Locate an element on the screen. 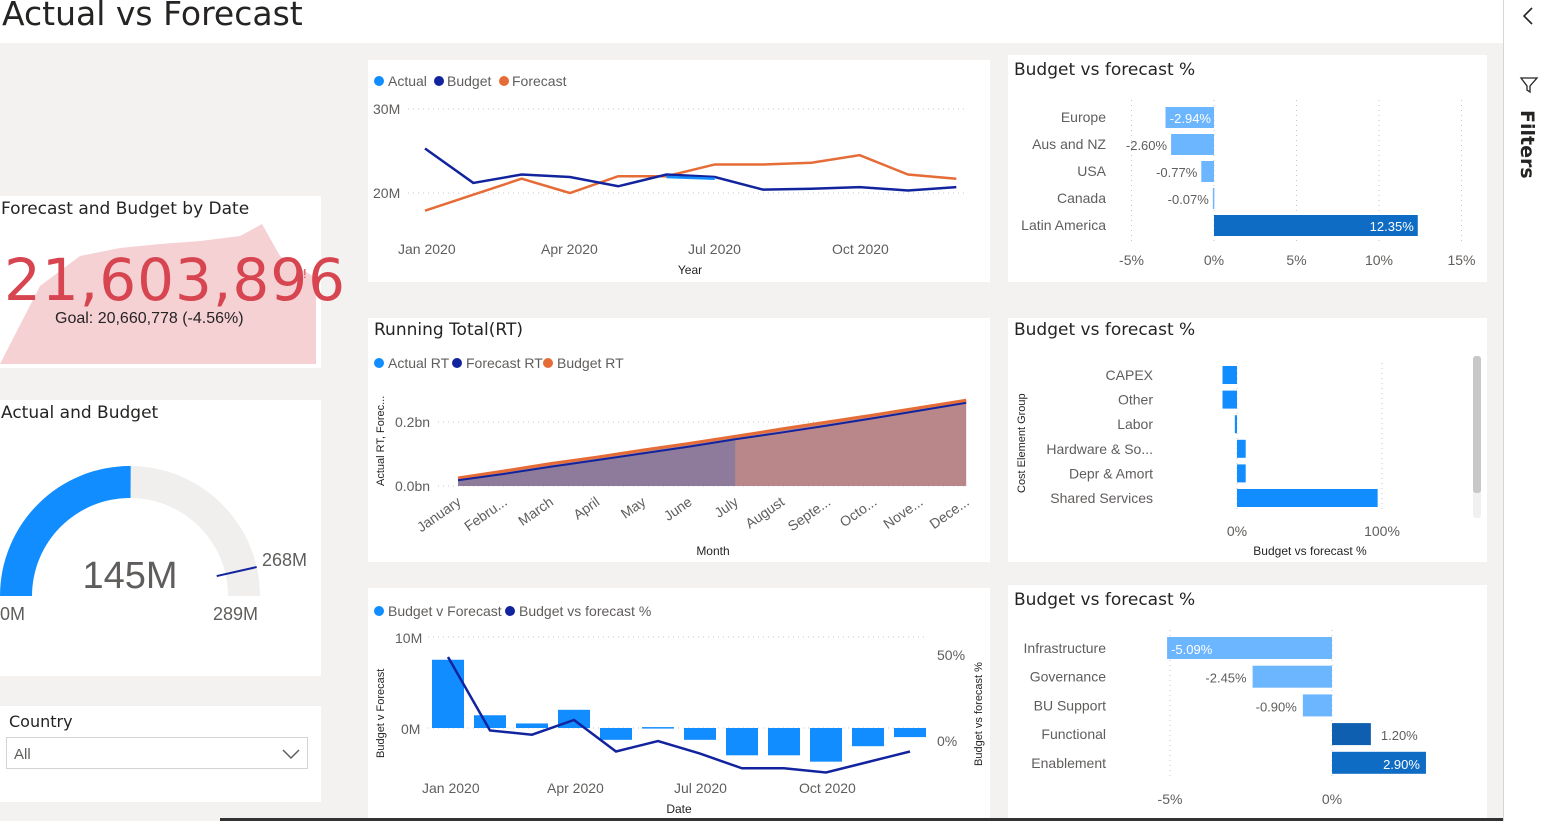 This screenshot has width=1549, height=821. gauge-tile: Actual and Budget 145M 0M 289M 268M is located at coordinates (160, 538).